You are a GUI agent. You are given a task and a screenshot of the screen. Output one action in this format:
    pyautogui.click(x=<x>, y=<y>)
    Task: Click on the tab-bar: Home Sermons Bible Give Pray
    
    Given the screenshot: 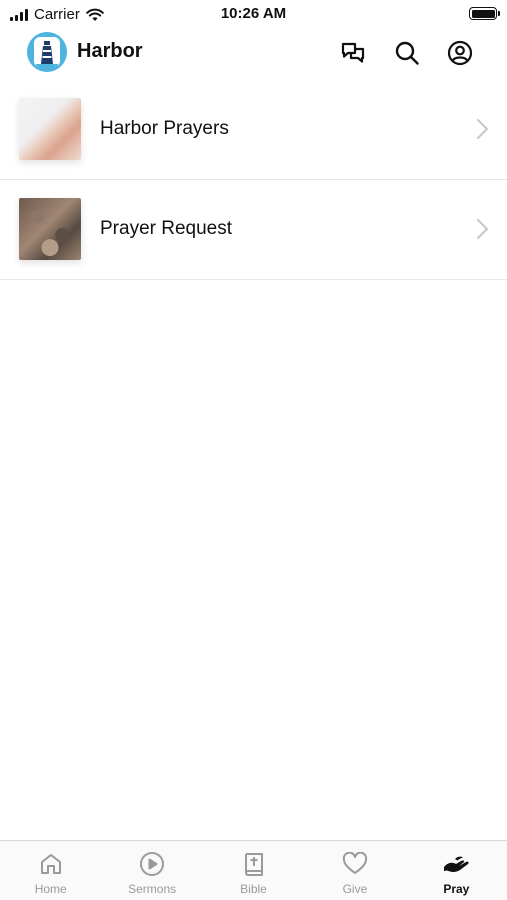 What is the action you would take?
    pyautogui.click(x=253, y=870)
    